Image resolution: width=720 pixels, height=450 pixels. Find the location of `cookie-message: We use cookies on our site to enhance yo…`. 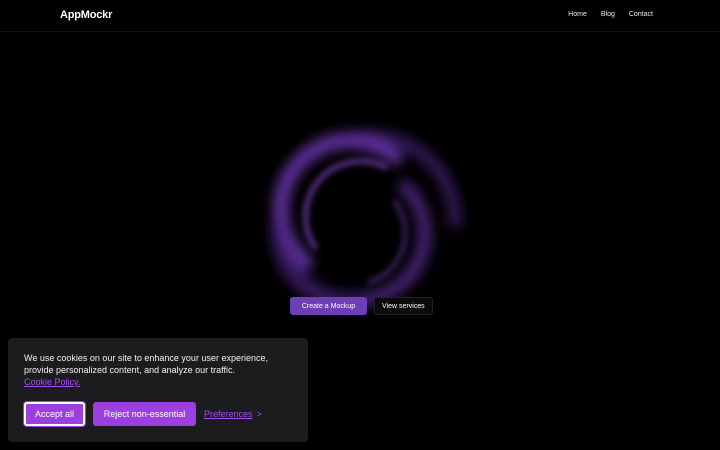

cookie-message: We use cookies on our site to enhance yo… is located at coordinates (155, 370).